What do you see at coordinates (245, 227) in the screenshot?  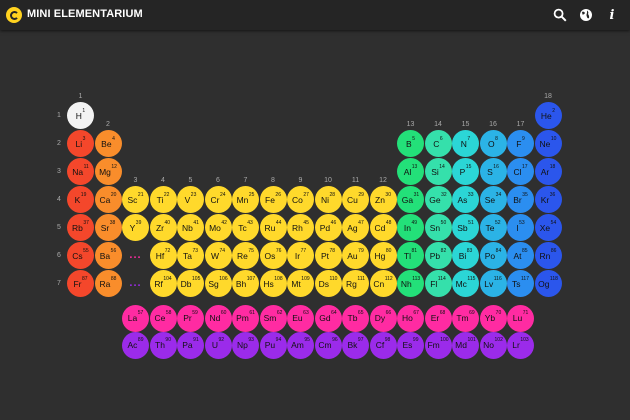 I see `element-tc: Tc43` at bounding box center [245, 227].